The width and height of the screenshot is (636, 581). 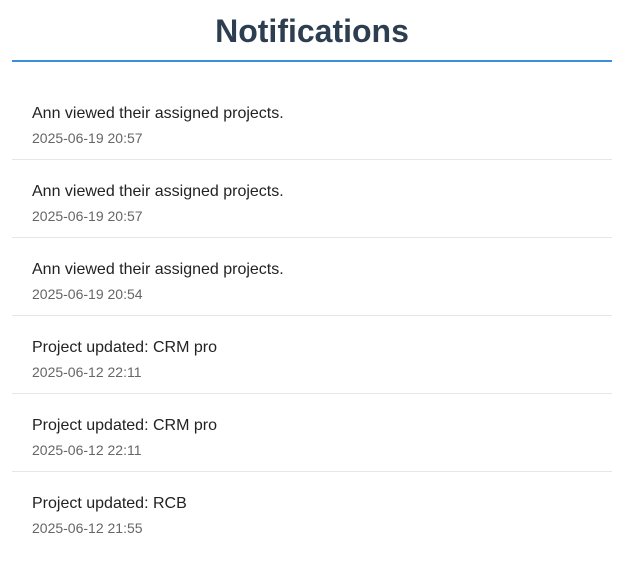 I want to click on notification-message: Project updated: RCB, so click(x=109, y=503).